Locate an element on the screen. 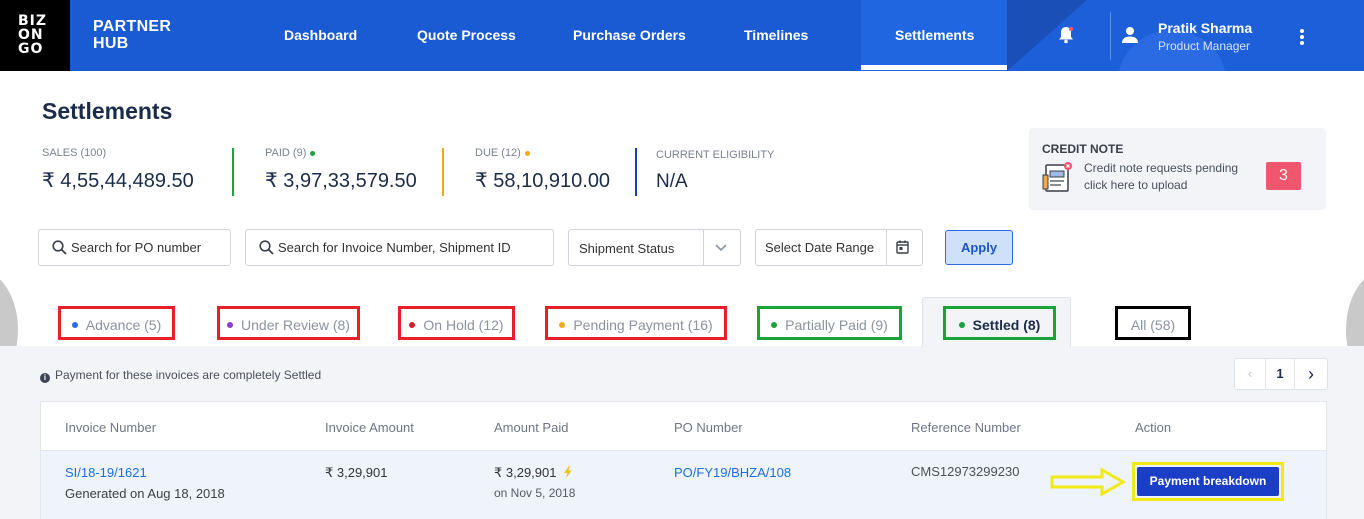  col-reference-number: Reference Number is located at coordinates (966, 427).